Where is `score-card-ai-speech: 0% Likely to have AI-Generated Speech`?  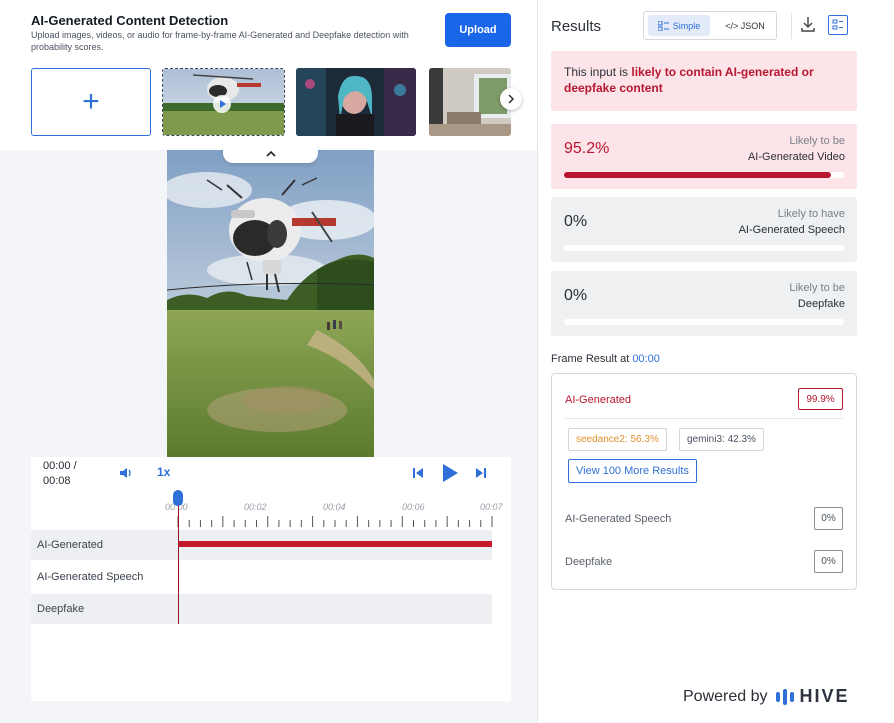 score-card-ai-speech: 0% Likely to have AI-Generated Speech is located at coordinates (704, 229).